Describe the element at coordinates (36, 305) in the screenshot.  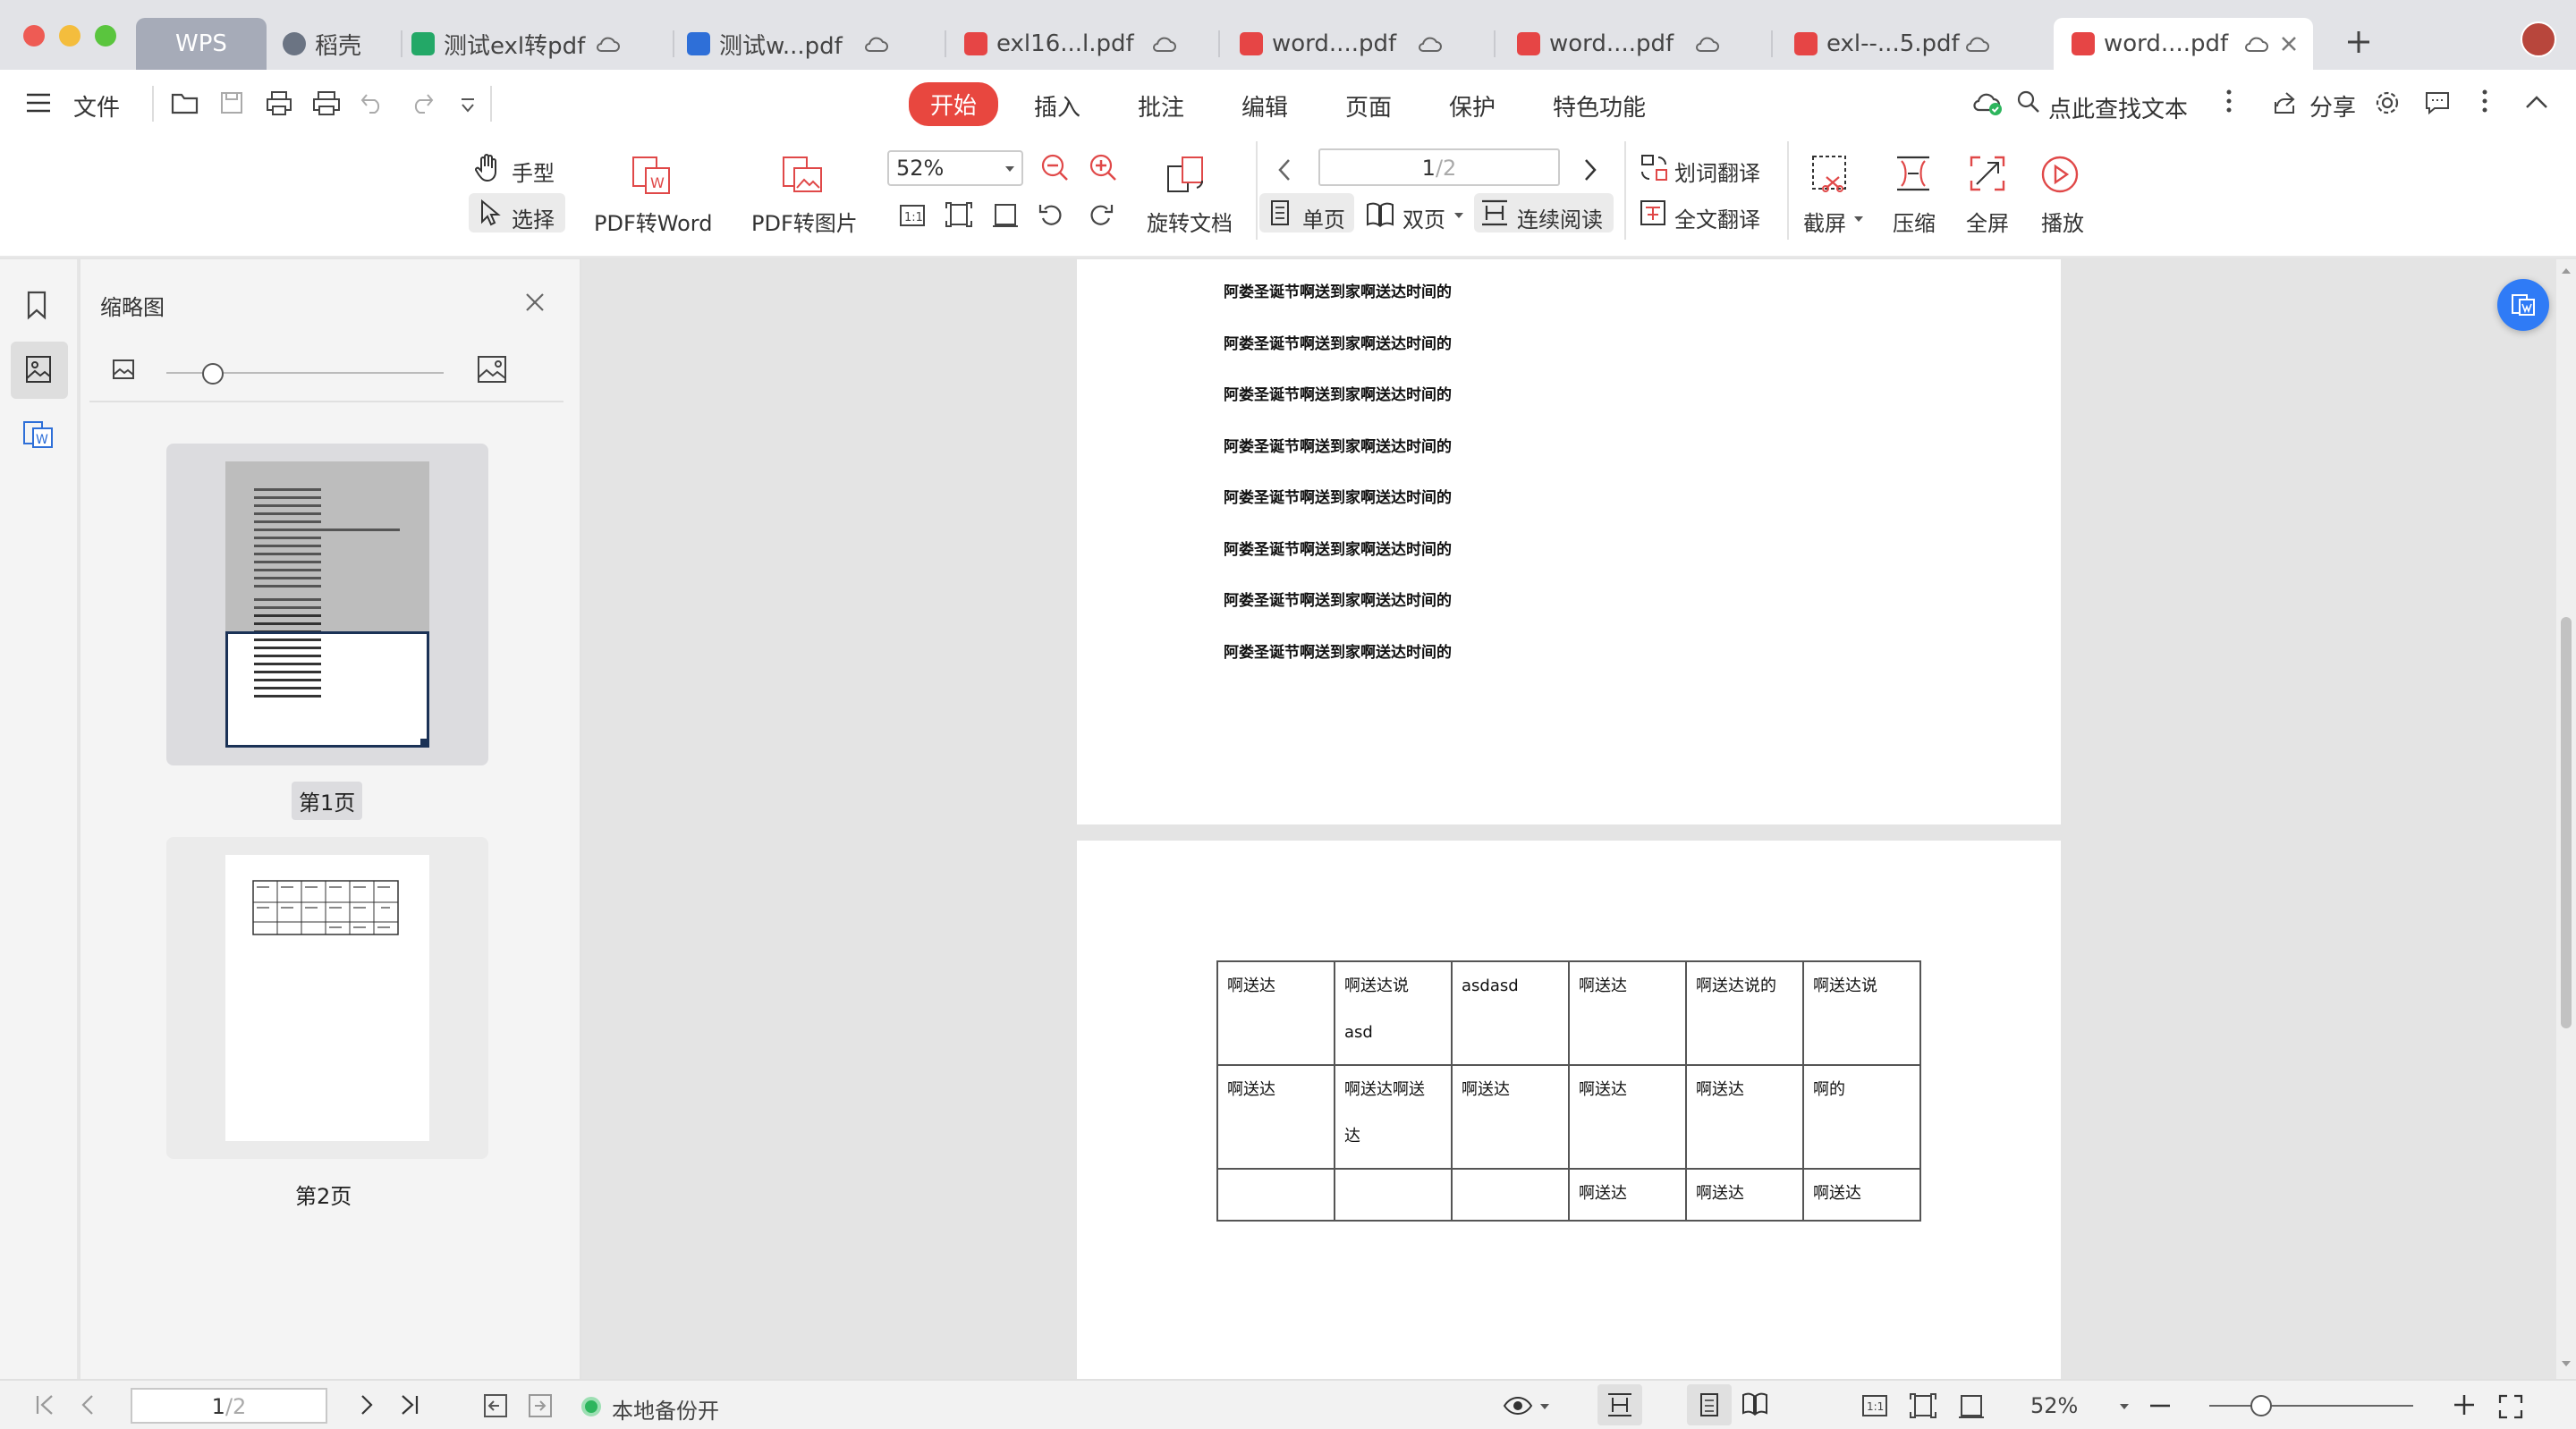
I see `bookmark-icon` at that location.